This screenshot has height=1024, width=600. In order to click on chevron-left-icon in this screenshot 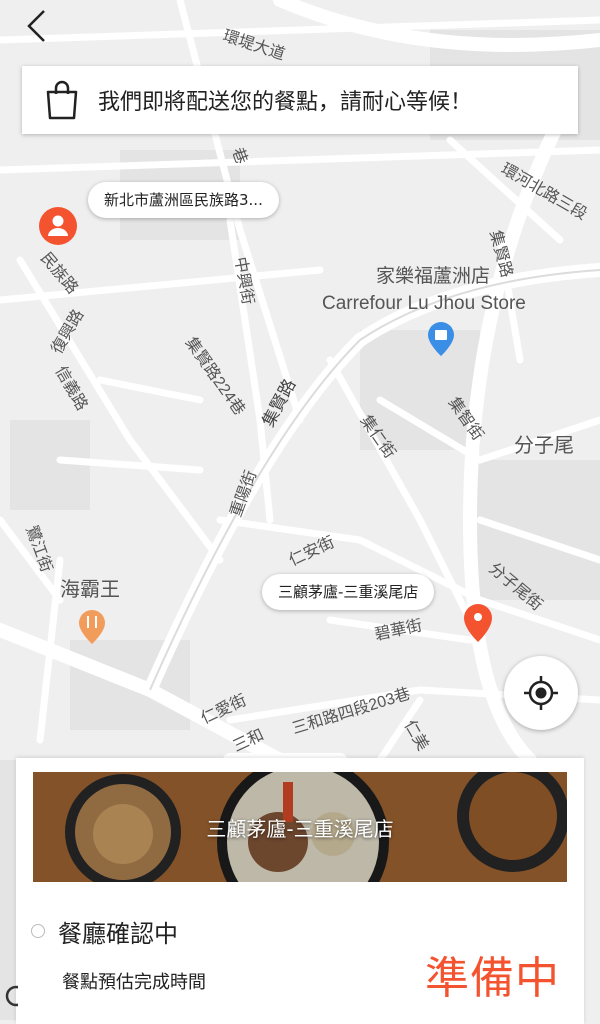, I will do `click(36, 26)`.